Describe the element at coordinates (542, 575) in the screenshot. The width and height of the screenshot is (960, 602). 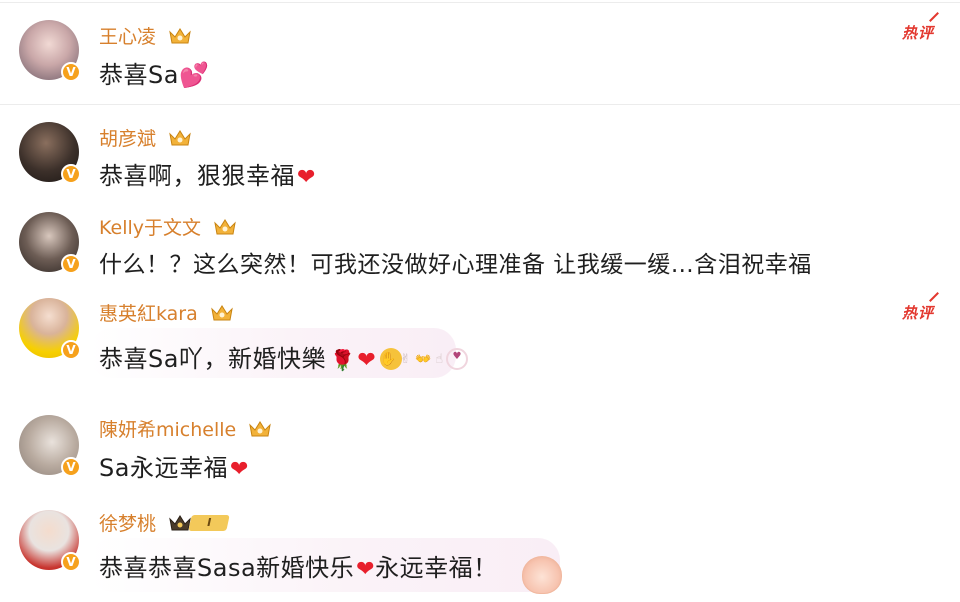
I see `peach-sticker` at that location.